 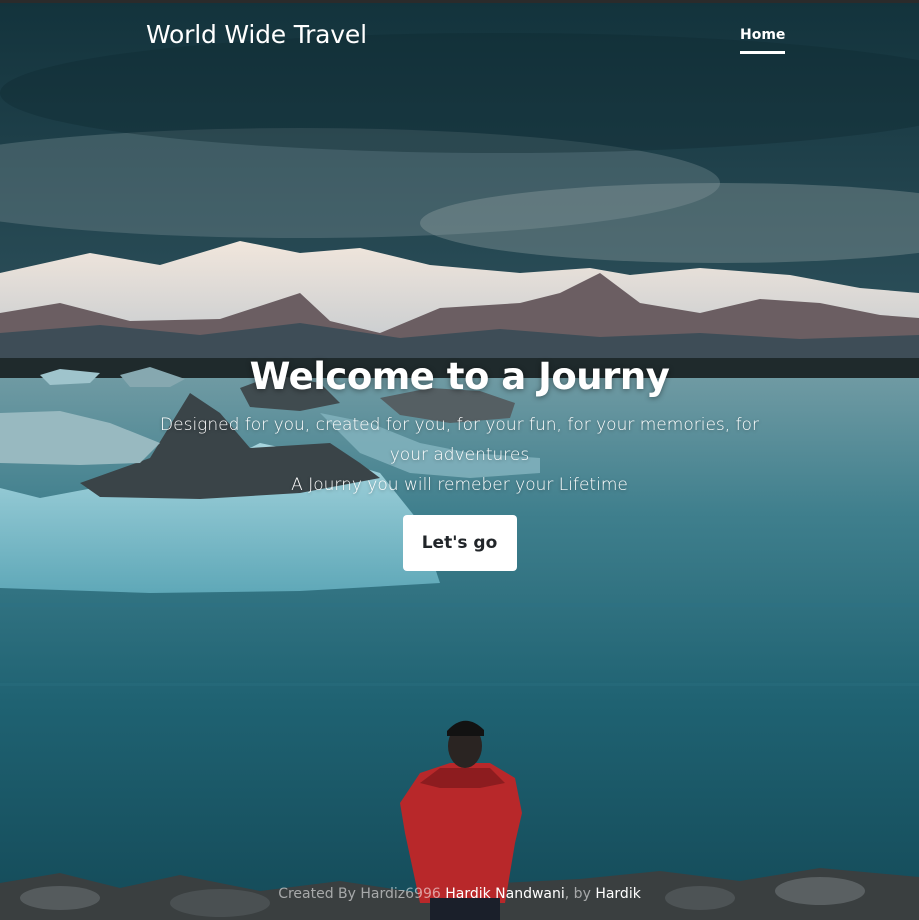 I want to click on nav-home-link: Home, so click(x=763, y=40).